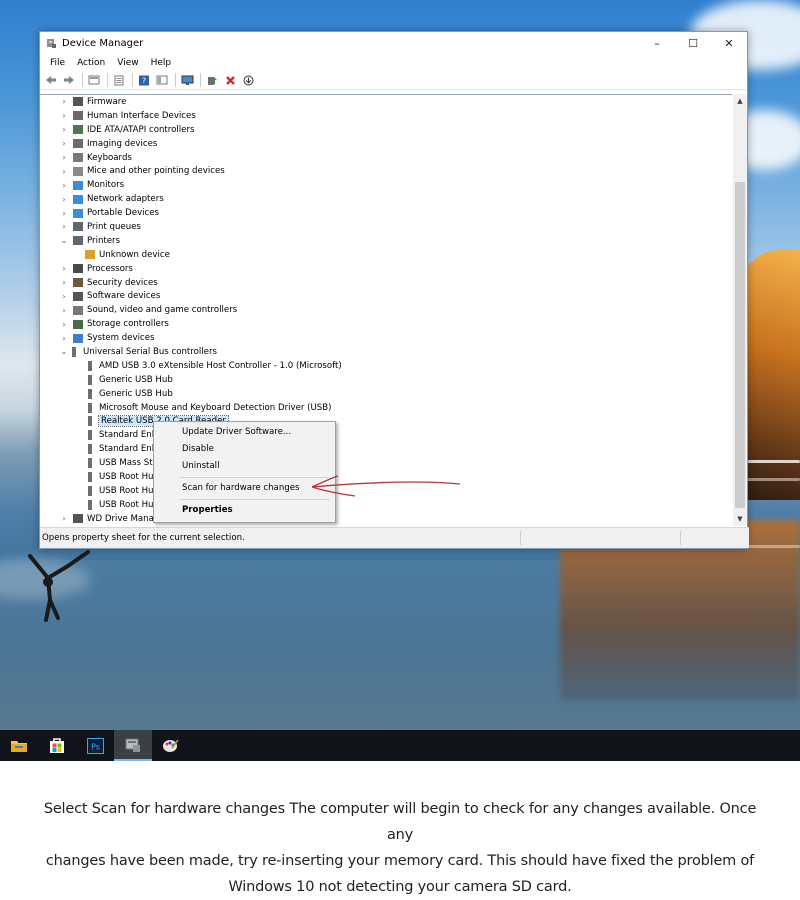  I want to click on forward-icon, so click(69, 80).